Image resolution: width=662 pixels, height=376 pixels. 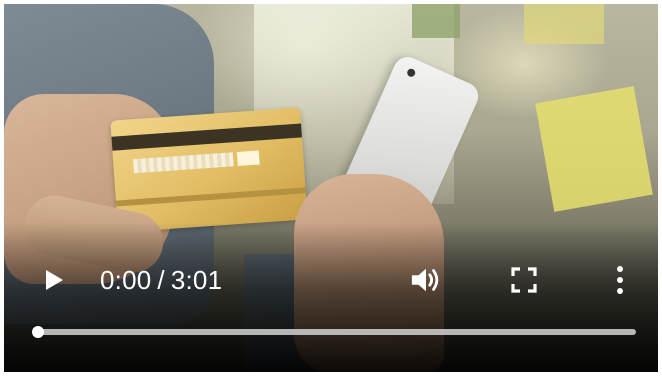 I want to click on play-icon, so click(x=54, y=280).